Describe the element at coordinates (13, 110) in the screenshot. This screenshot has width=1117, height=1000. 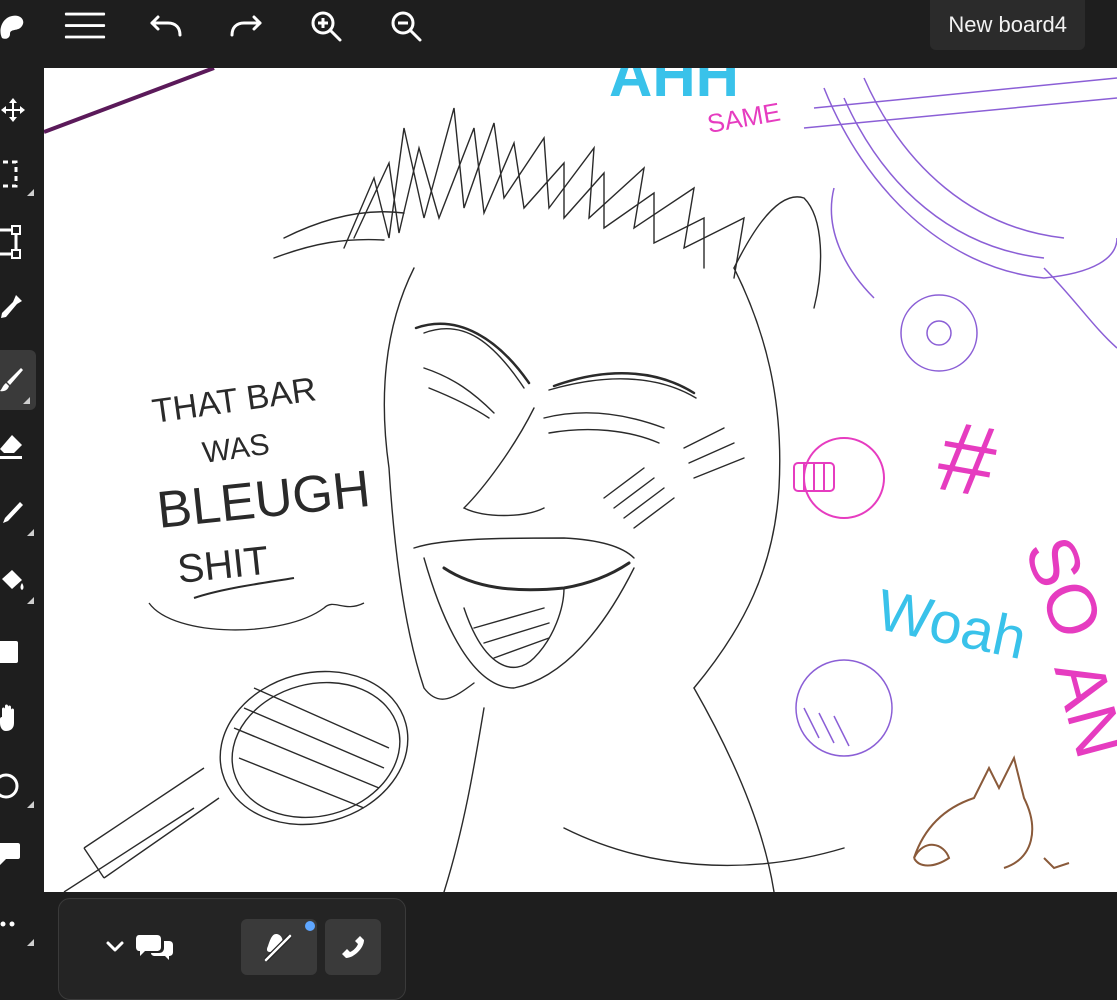
I see `move-icon` at that location.